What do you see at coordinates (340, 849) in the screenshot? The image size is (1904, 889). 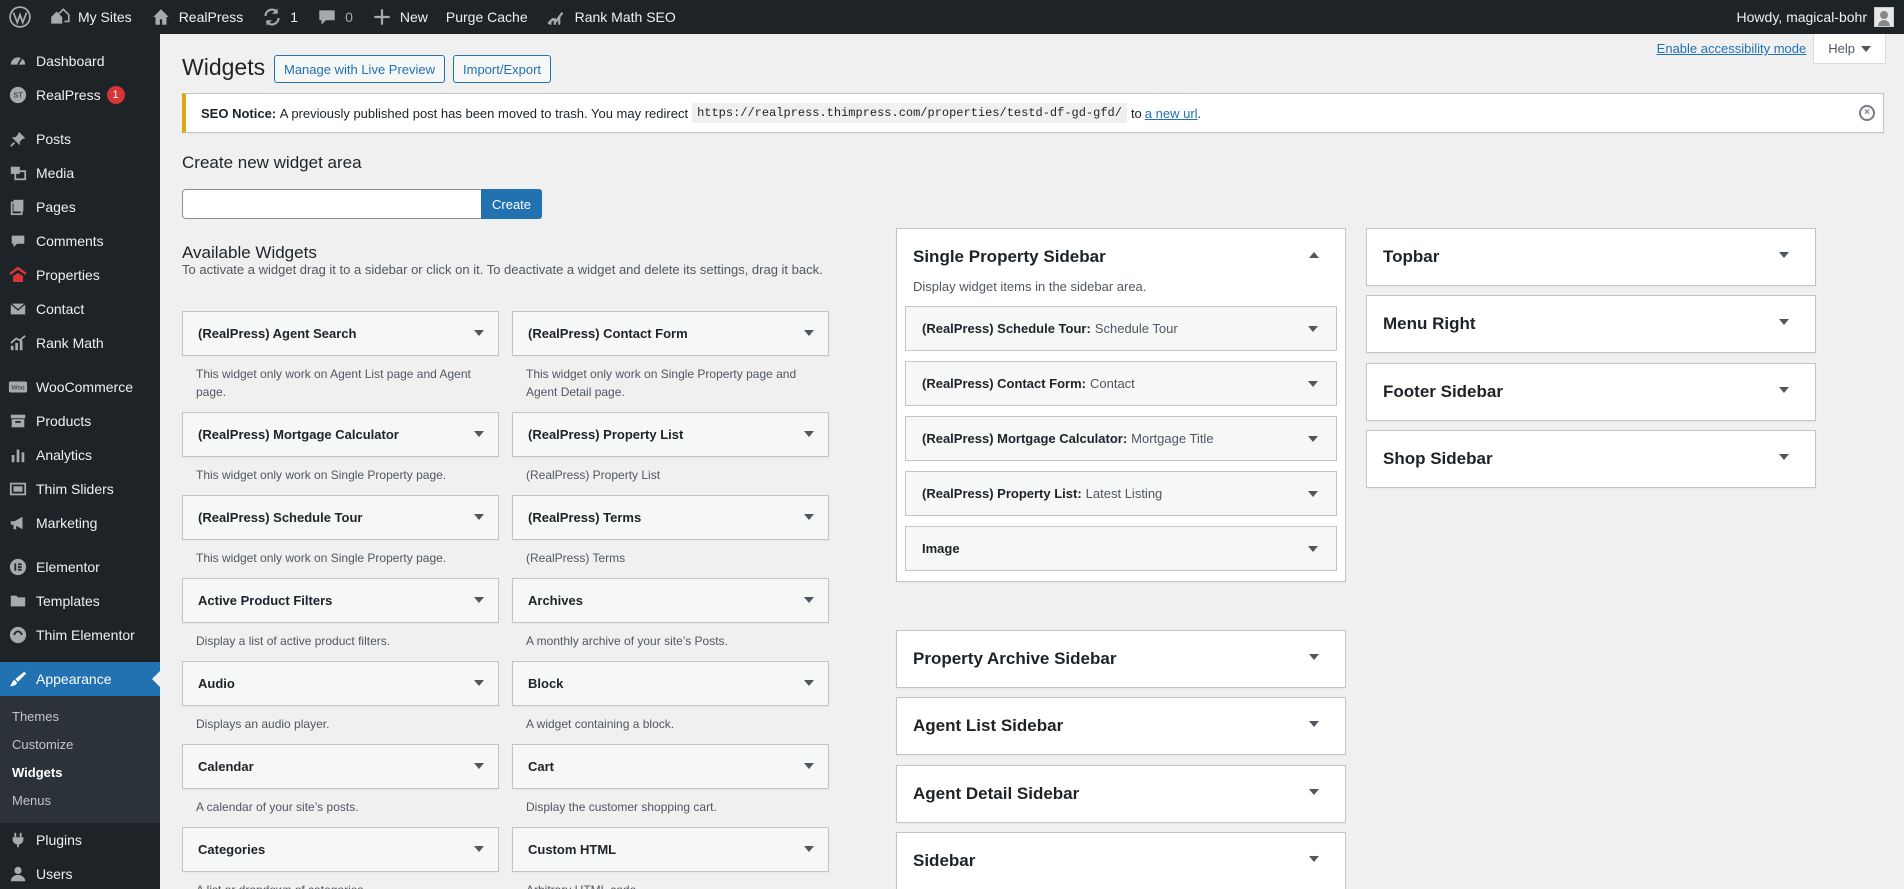 I see `widget-item: Categories` at bounding box center [340, 849].